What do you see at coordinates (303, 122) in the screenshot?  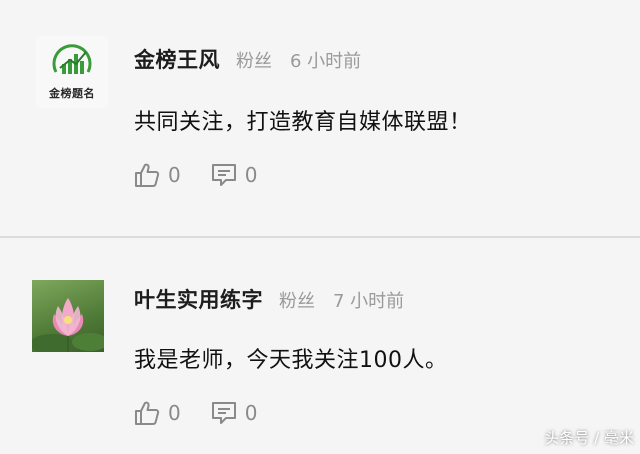 I see `comment-text: 共同关注，打造教育自媒体联盟！` at bounding box center [303, 122].